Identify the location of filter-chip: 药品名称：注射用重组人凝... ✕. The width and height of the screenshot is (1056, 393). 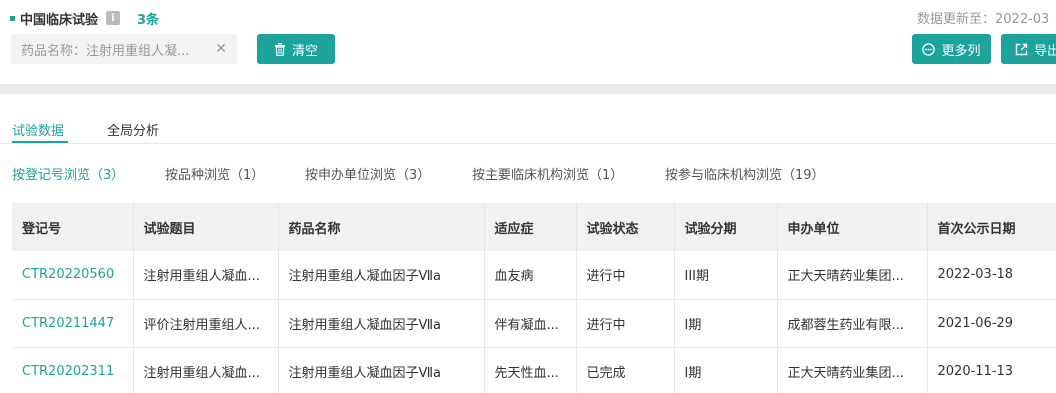
(124, 49).